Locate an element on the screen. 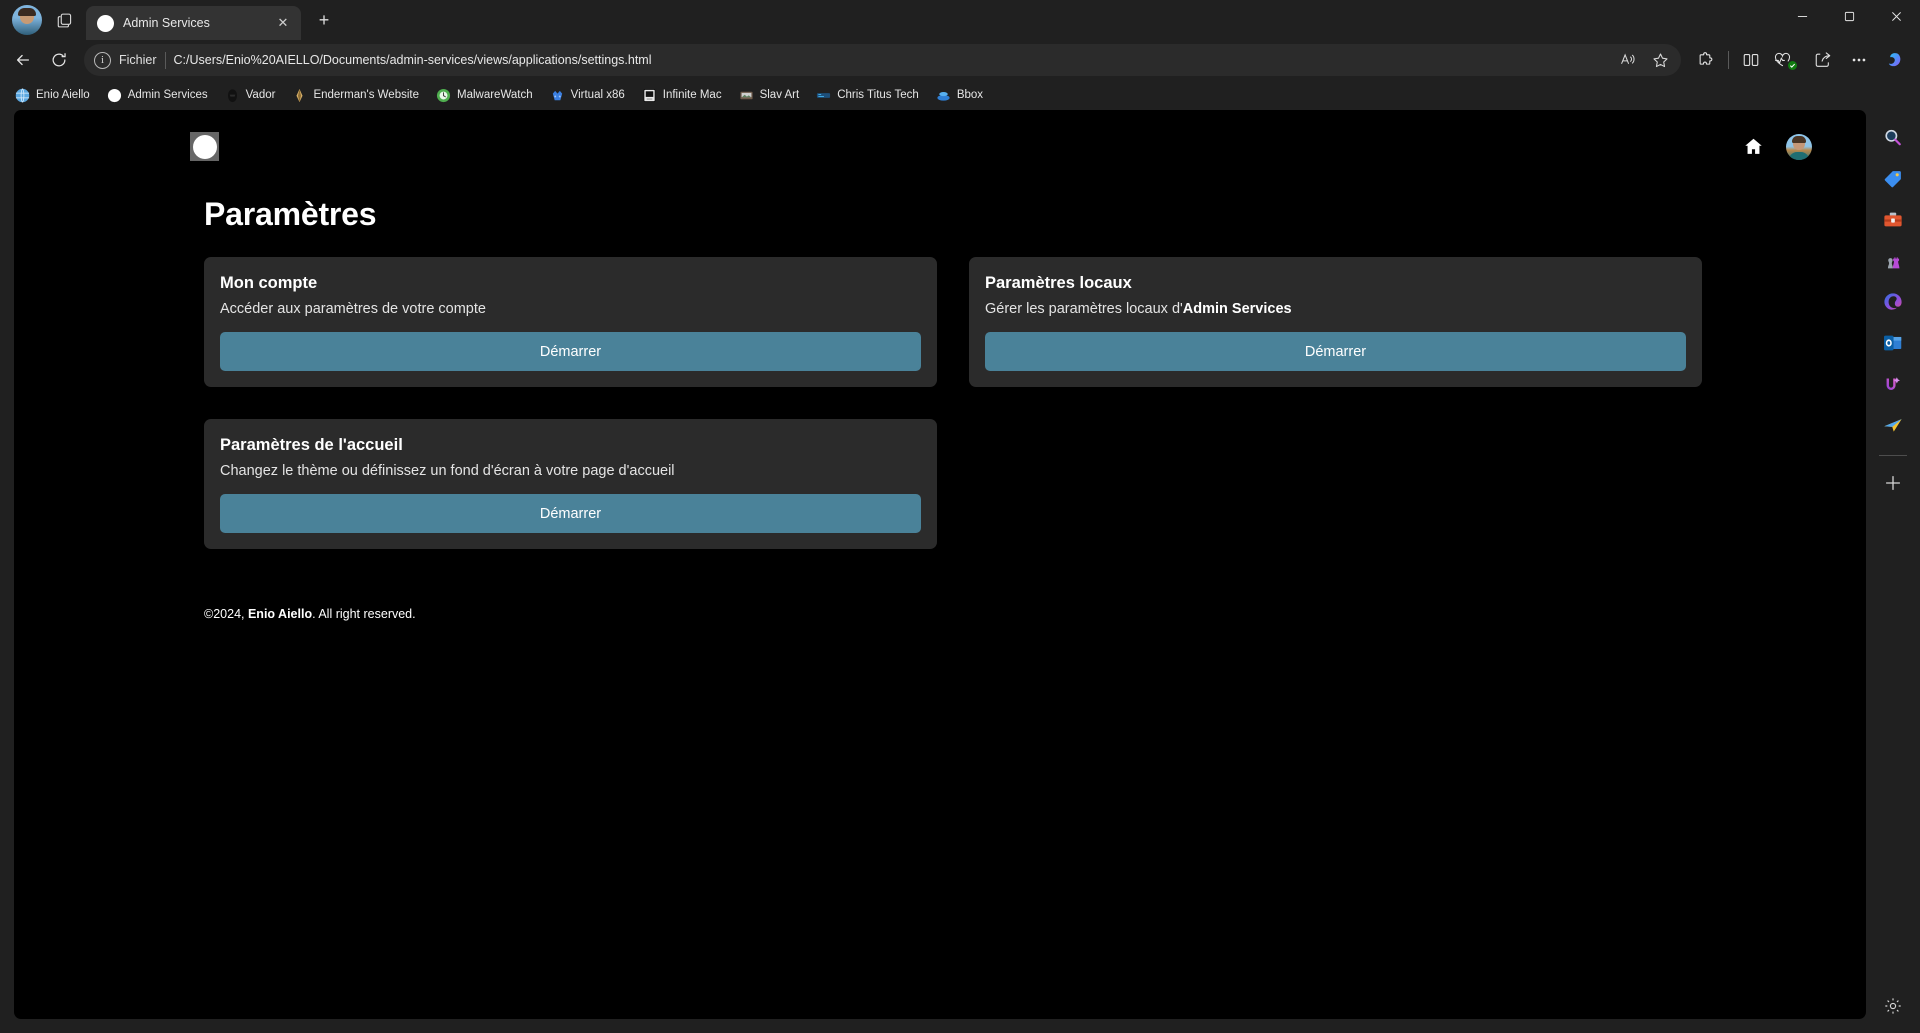  close-icon: ✕ is located at coordinates (283, 23).